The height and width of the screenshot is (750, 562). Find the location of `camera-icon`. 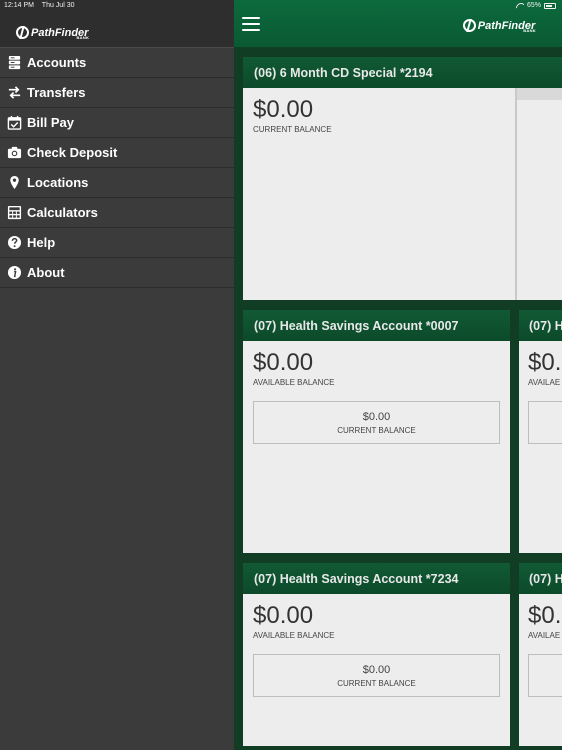

camera-icon is located at coordinates (14, 153).